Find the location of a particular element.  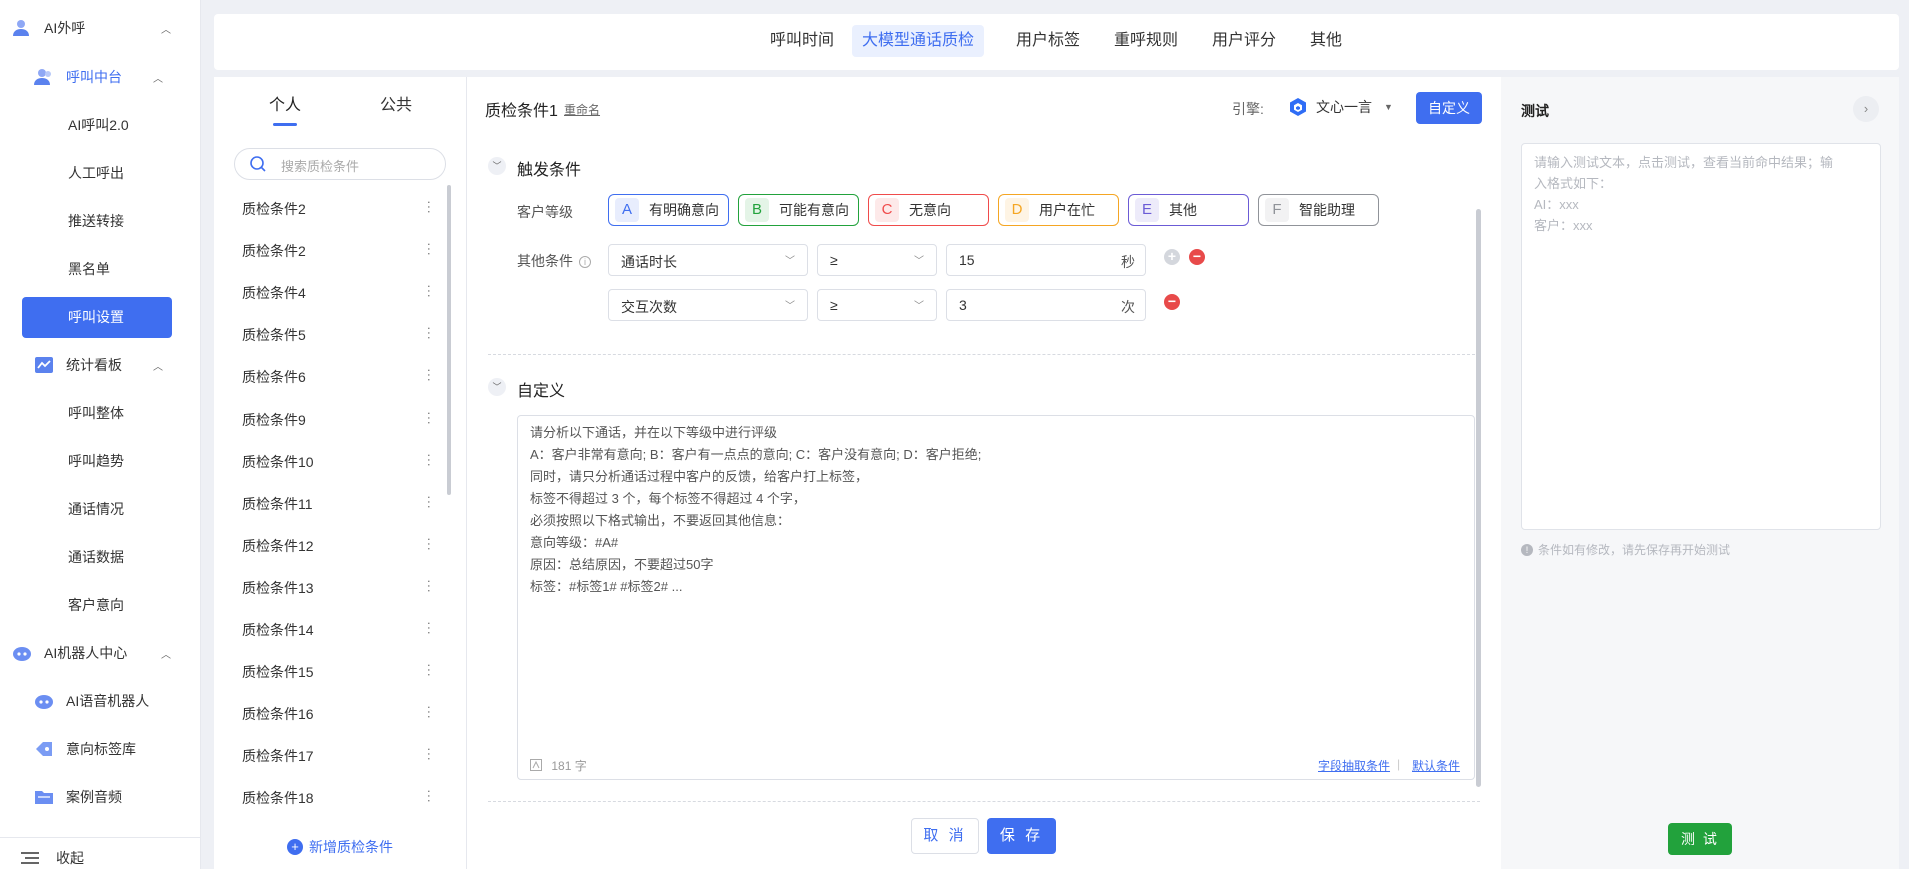

condition-list-item: 质检条件6 is located at coordinates (274, 377).